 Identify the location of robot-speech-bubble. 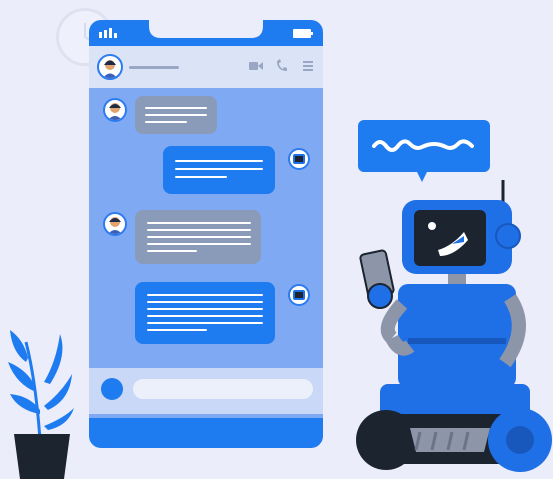
(424, 151).